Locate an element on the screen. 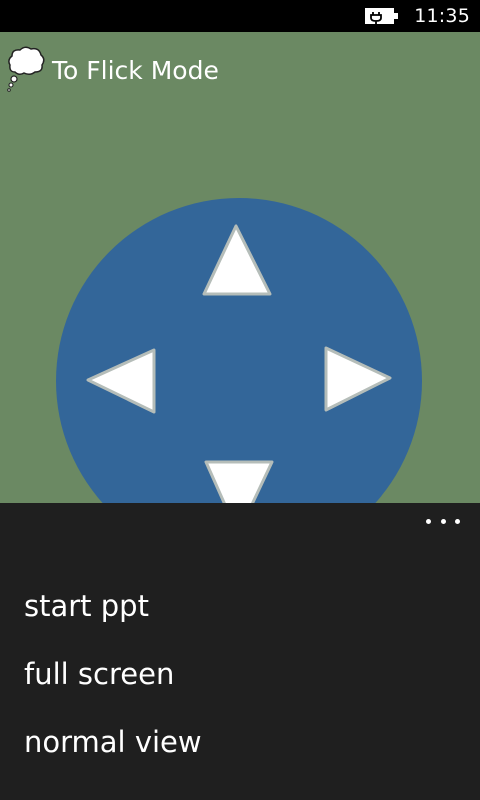 This screenshot has height=800, width=480. arrow-right-icon is located at coordinates (357, 379).